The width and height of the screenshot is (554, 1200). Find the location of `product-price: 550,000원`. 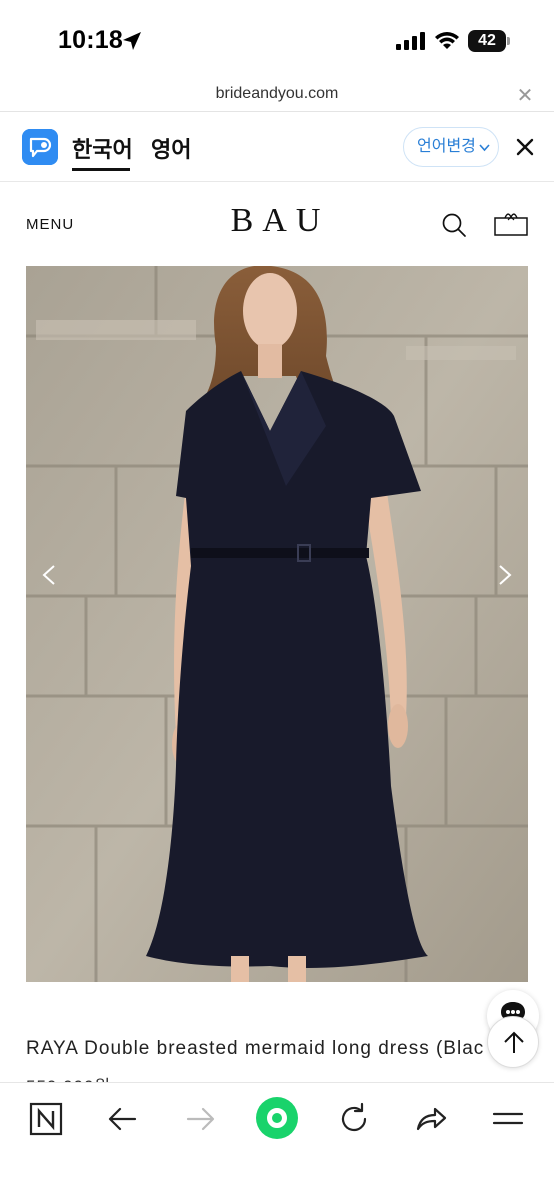

product-price: 550,000원 is located at coordinates (68, 1077).